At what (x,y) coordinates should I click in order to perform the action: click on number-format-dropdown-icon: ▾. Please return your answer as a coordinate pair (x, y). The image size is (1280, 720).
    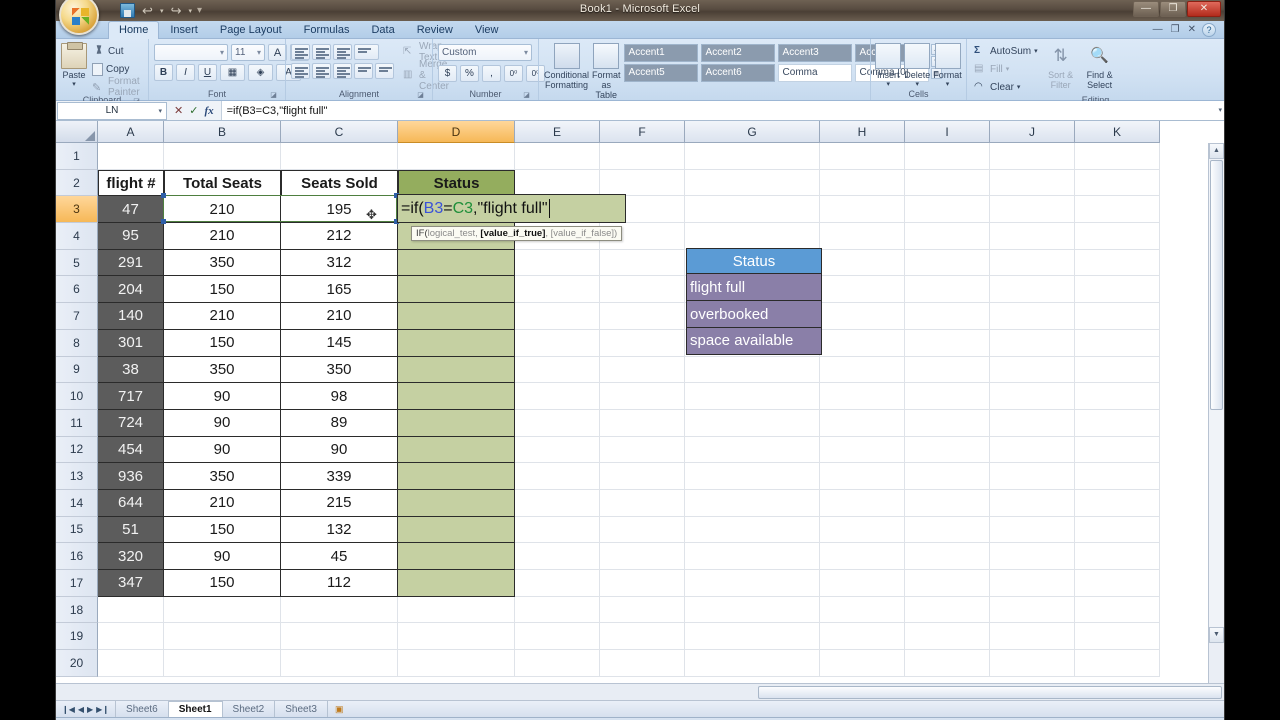
    Looking at the image, I should click on (526, 52).